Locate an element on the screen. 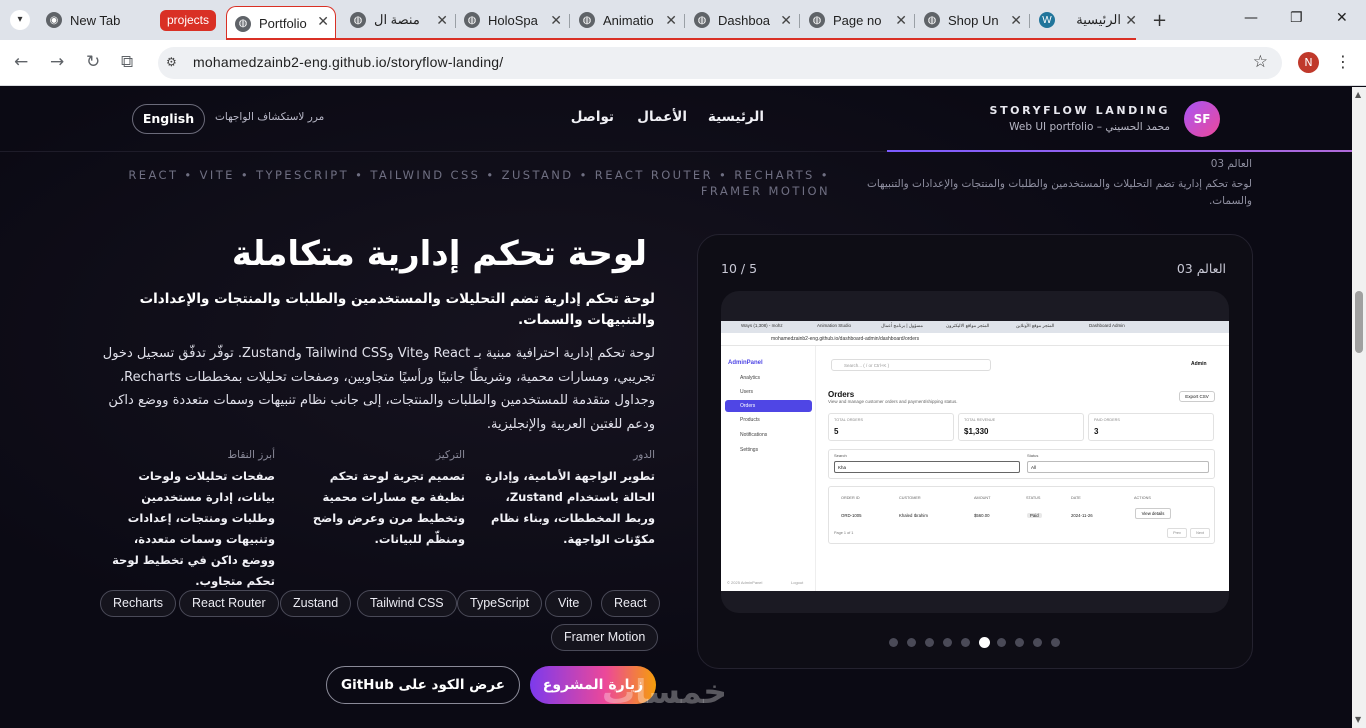 The width and height of the screenshot is (1366, 728). screenshot-filter-panel: Search Kha Status All is located at coordinates (1021, 464).